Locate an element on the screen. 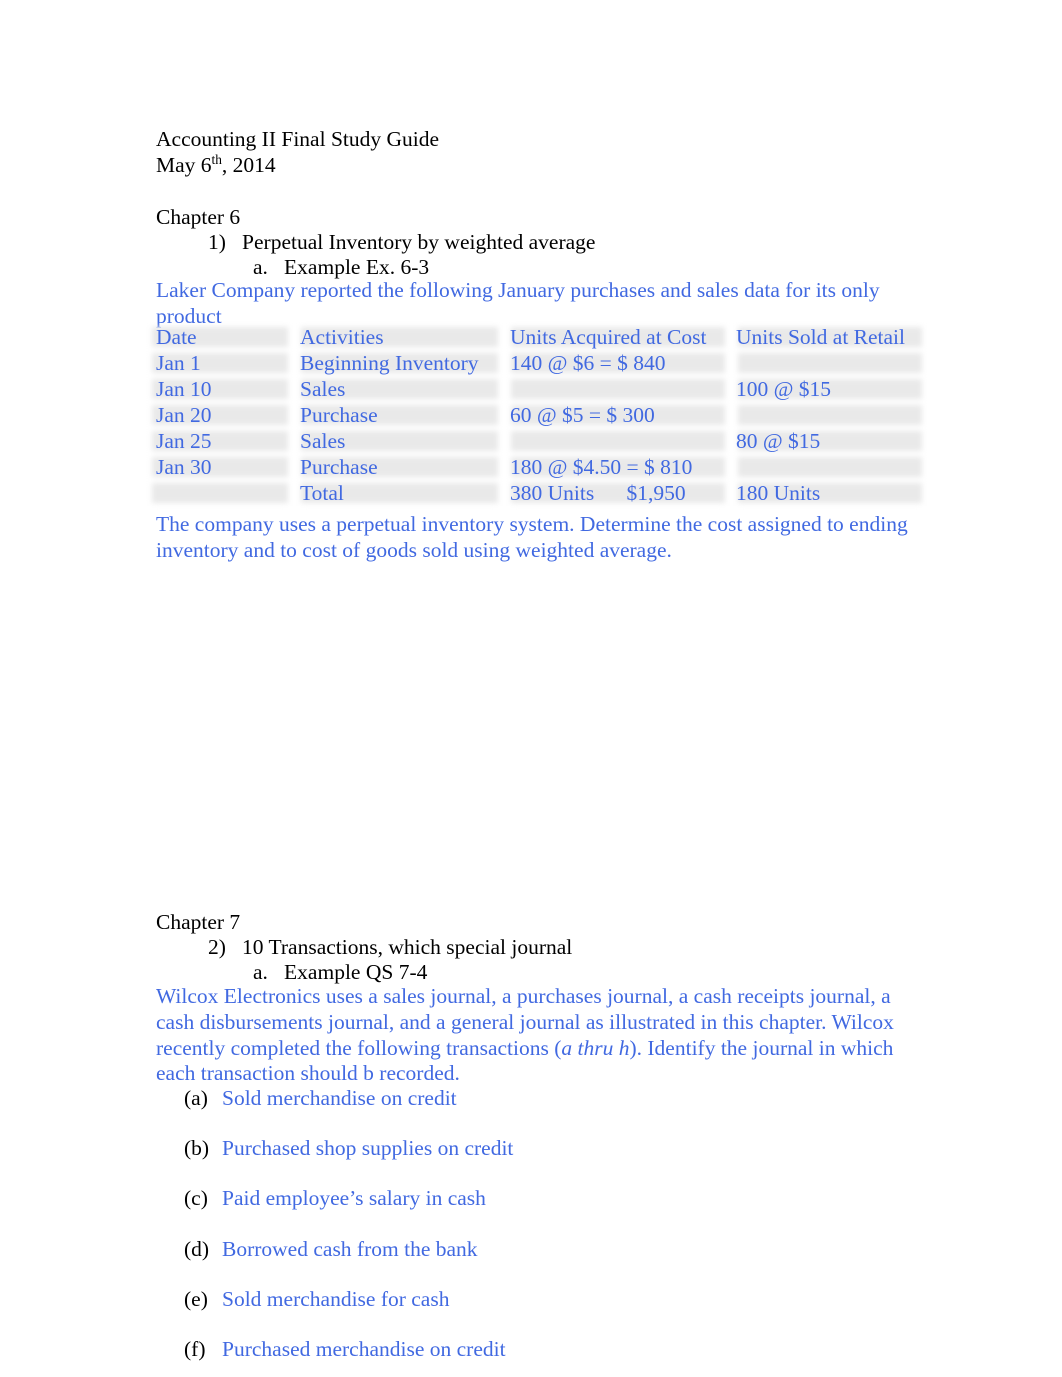 This screenshot has width=1062, height=1377. table-row: Jan 20 Purchase 60 @ $5 = $ 300 is located at coordinates (537, 416).